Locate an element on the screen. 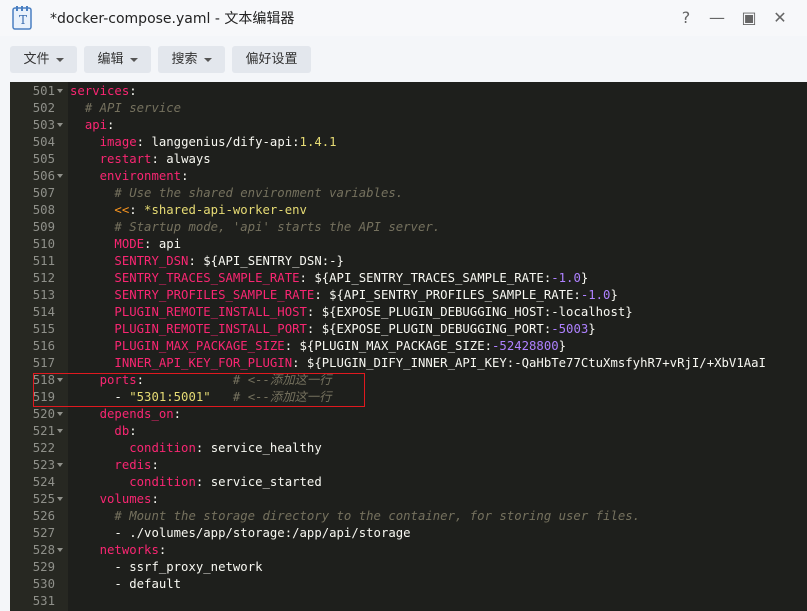  code-token: ${API_SENTRY_PROFILES_SAMPLE_RATE: is located at coordinates (455, 295).